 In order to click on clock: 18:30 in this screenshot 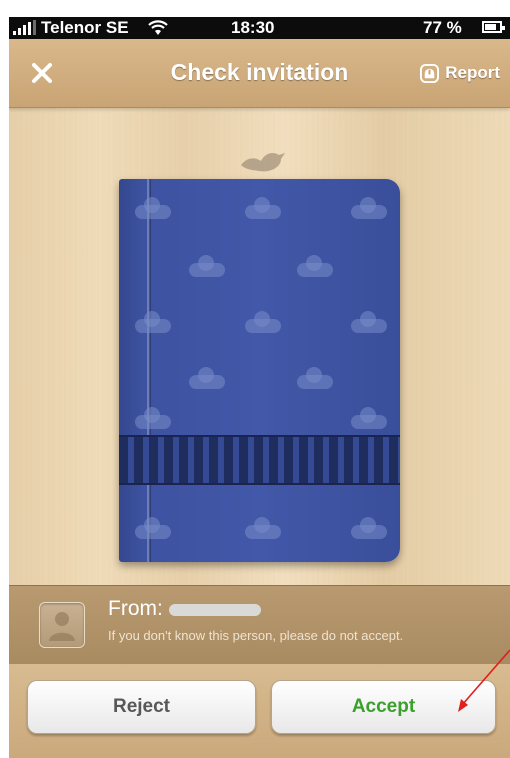, I will do `click(253, 27)`.